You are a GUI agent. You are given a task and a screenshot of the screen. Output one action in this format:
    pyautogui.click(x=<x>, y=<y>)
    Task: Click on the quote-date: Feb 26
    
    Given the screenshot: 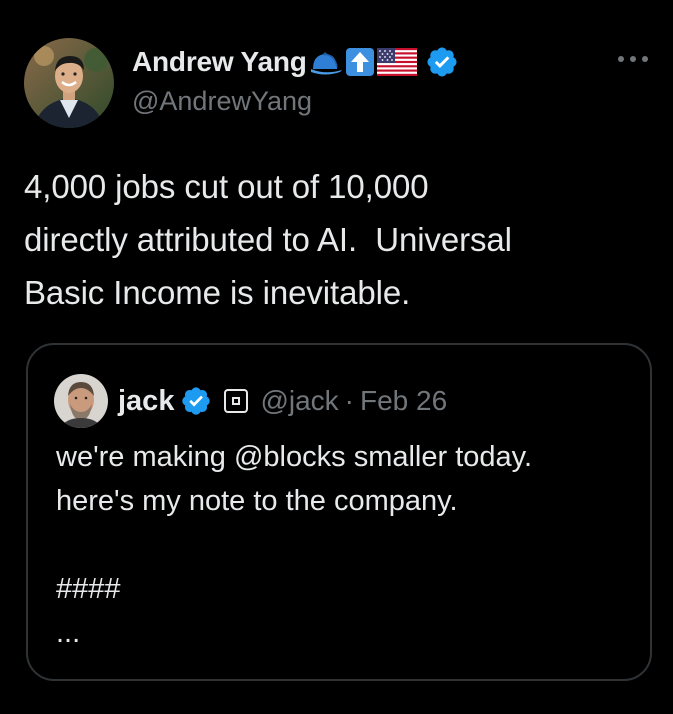 What is the action you would take?
    pyautogui.click(x=403, y=401)
    